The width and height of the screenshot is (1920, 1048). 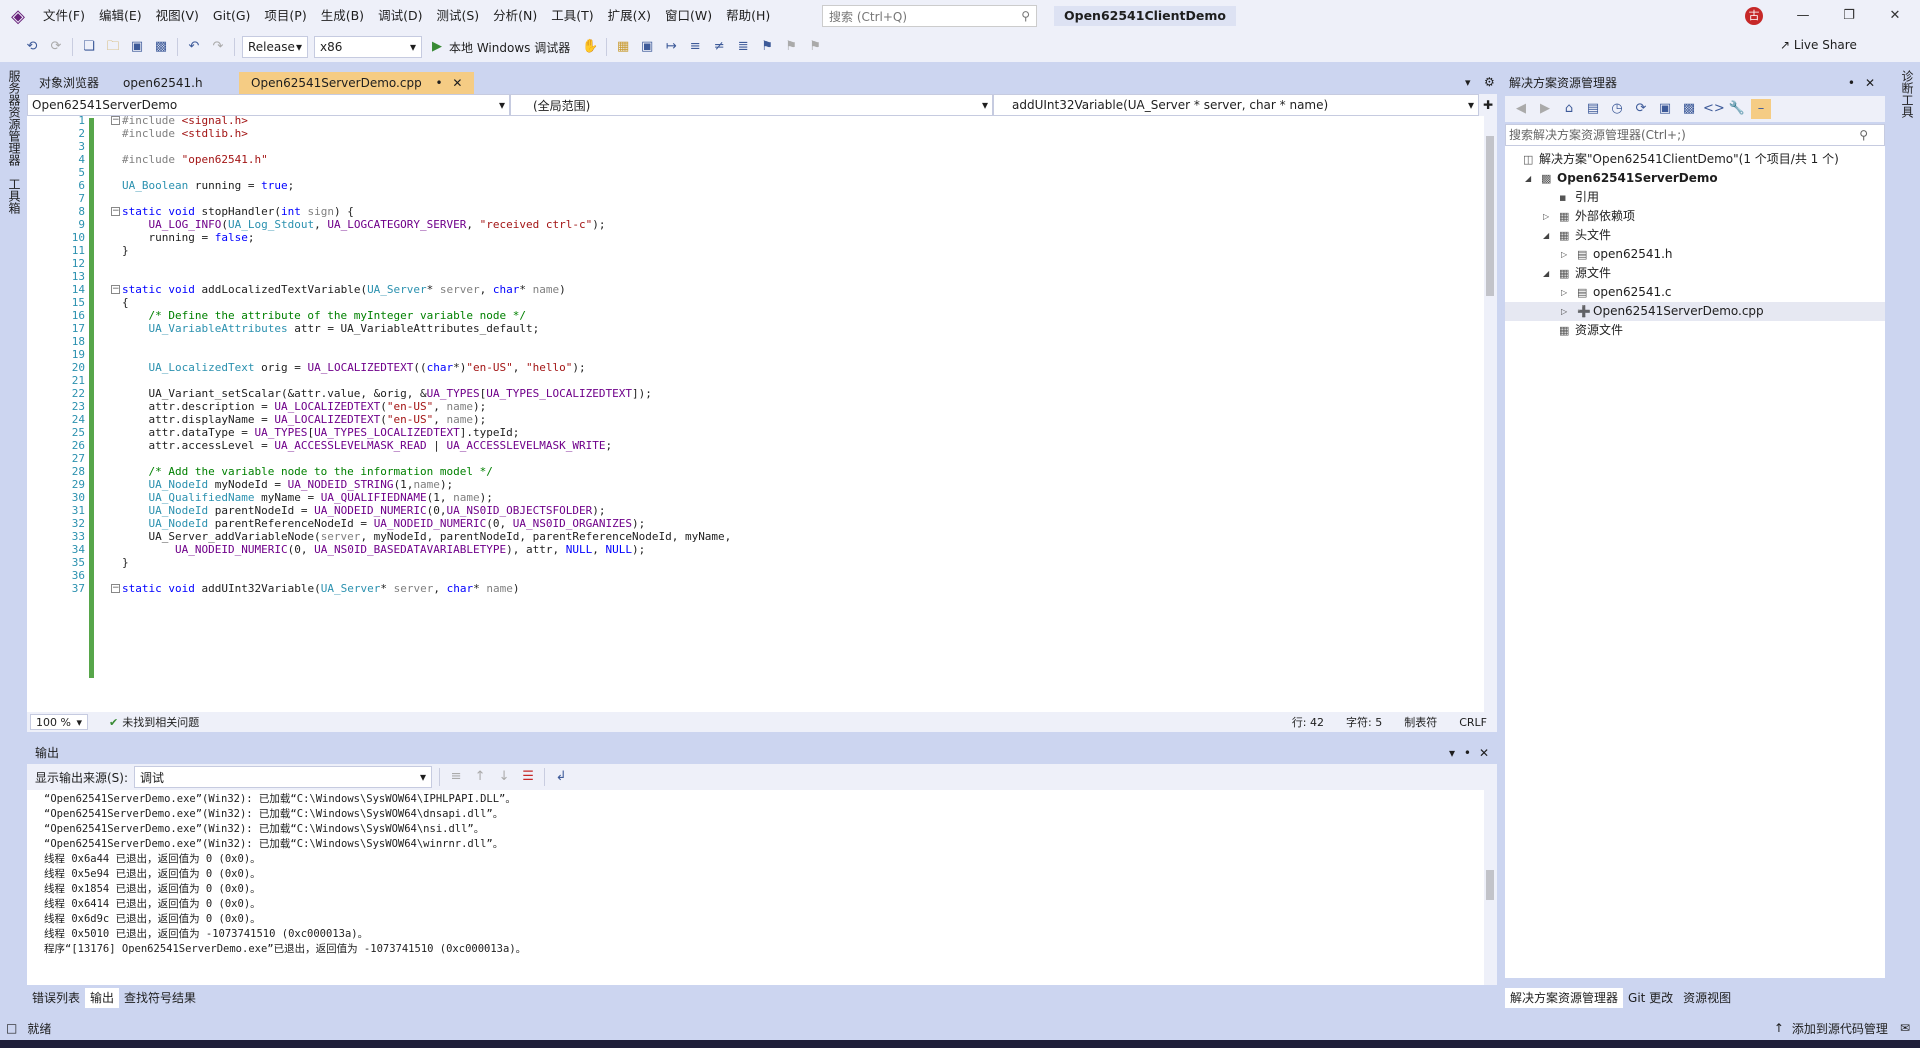 I want to click on tab-overflow-icon: ▾, so click(x=1468, y=82).